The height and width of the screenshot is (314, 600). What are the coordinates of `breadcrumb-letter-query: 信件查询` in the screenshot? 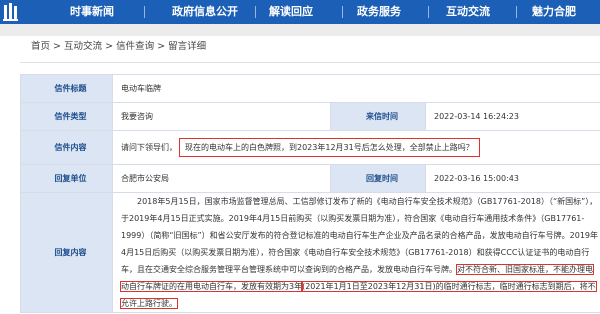 It's located at (135, 46).